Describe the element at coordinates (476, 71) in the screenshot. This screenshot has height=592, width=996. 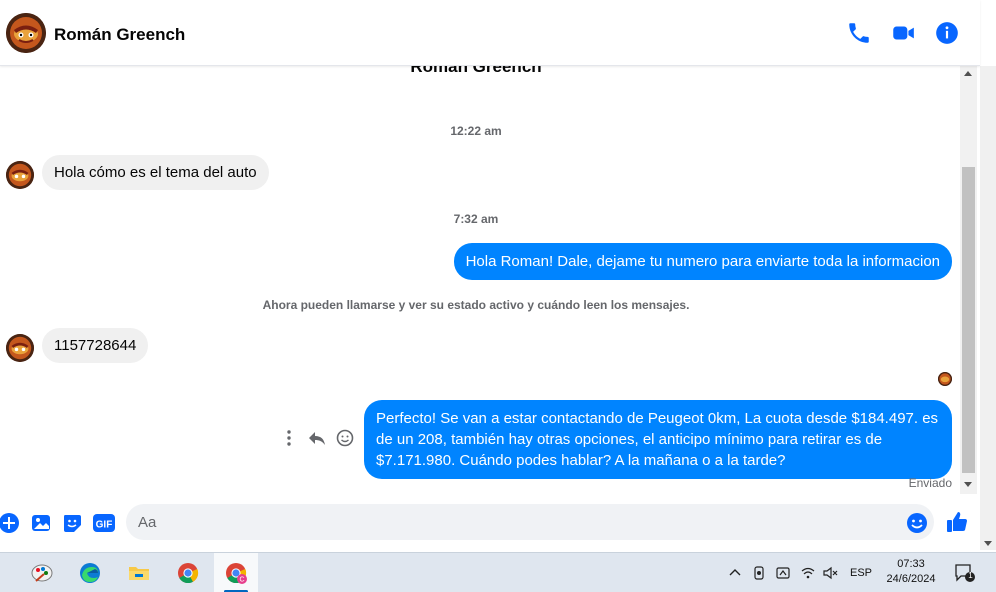
I see `conversation-top-name: Román Greench` at that location.